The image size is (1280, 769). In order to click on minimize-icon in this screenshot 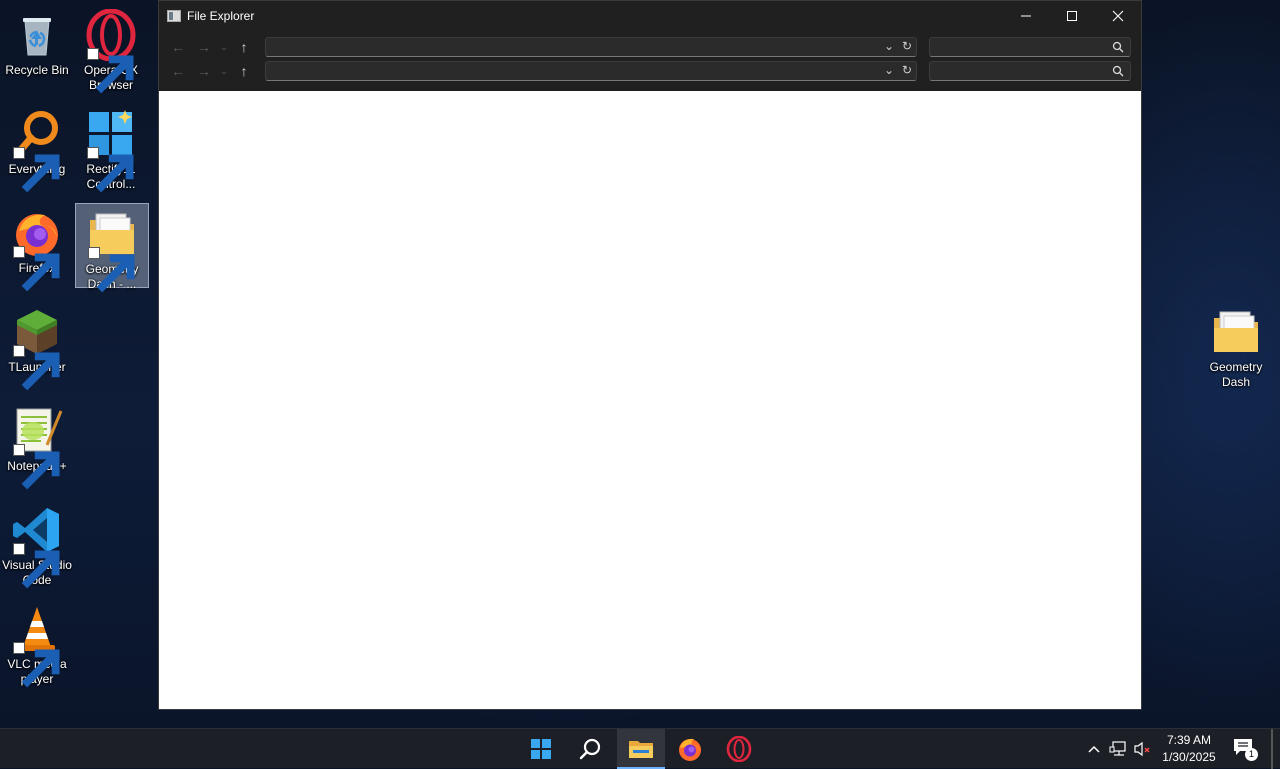, I will do `click(1026, 16)`.